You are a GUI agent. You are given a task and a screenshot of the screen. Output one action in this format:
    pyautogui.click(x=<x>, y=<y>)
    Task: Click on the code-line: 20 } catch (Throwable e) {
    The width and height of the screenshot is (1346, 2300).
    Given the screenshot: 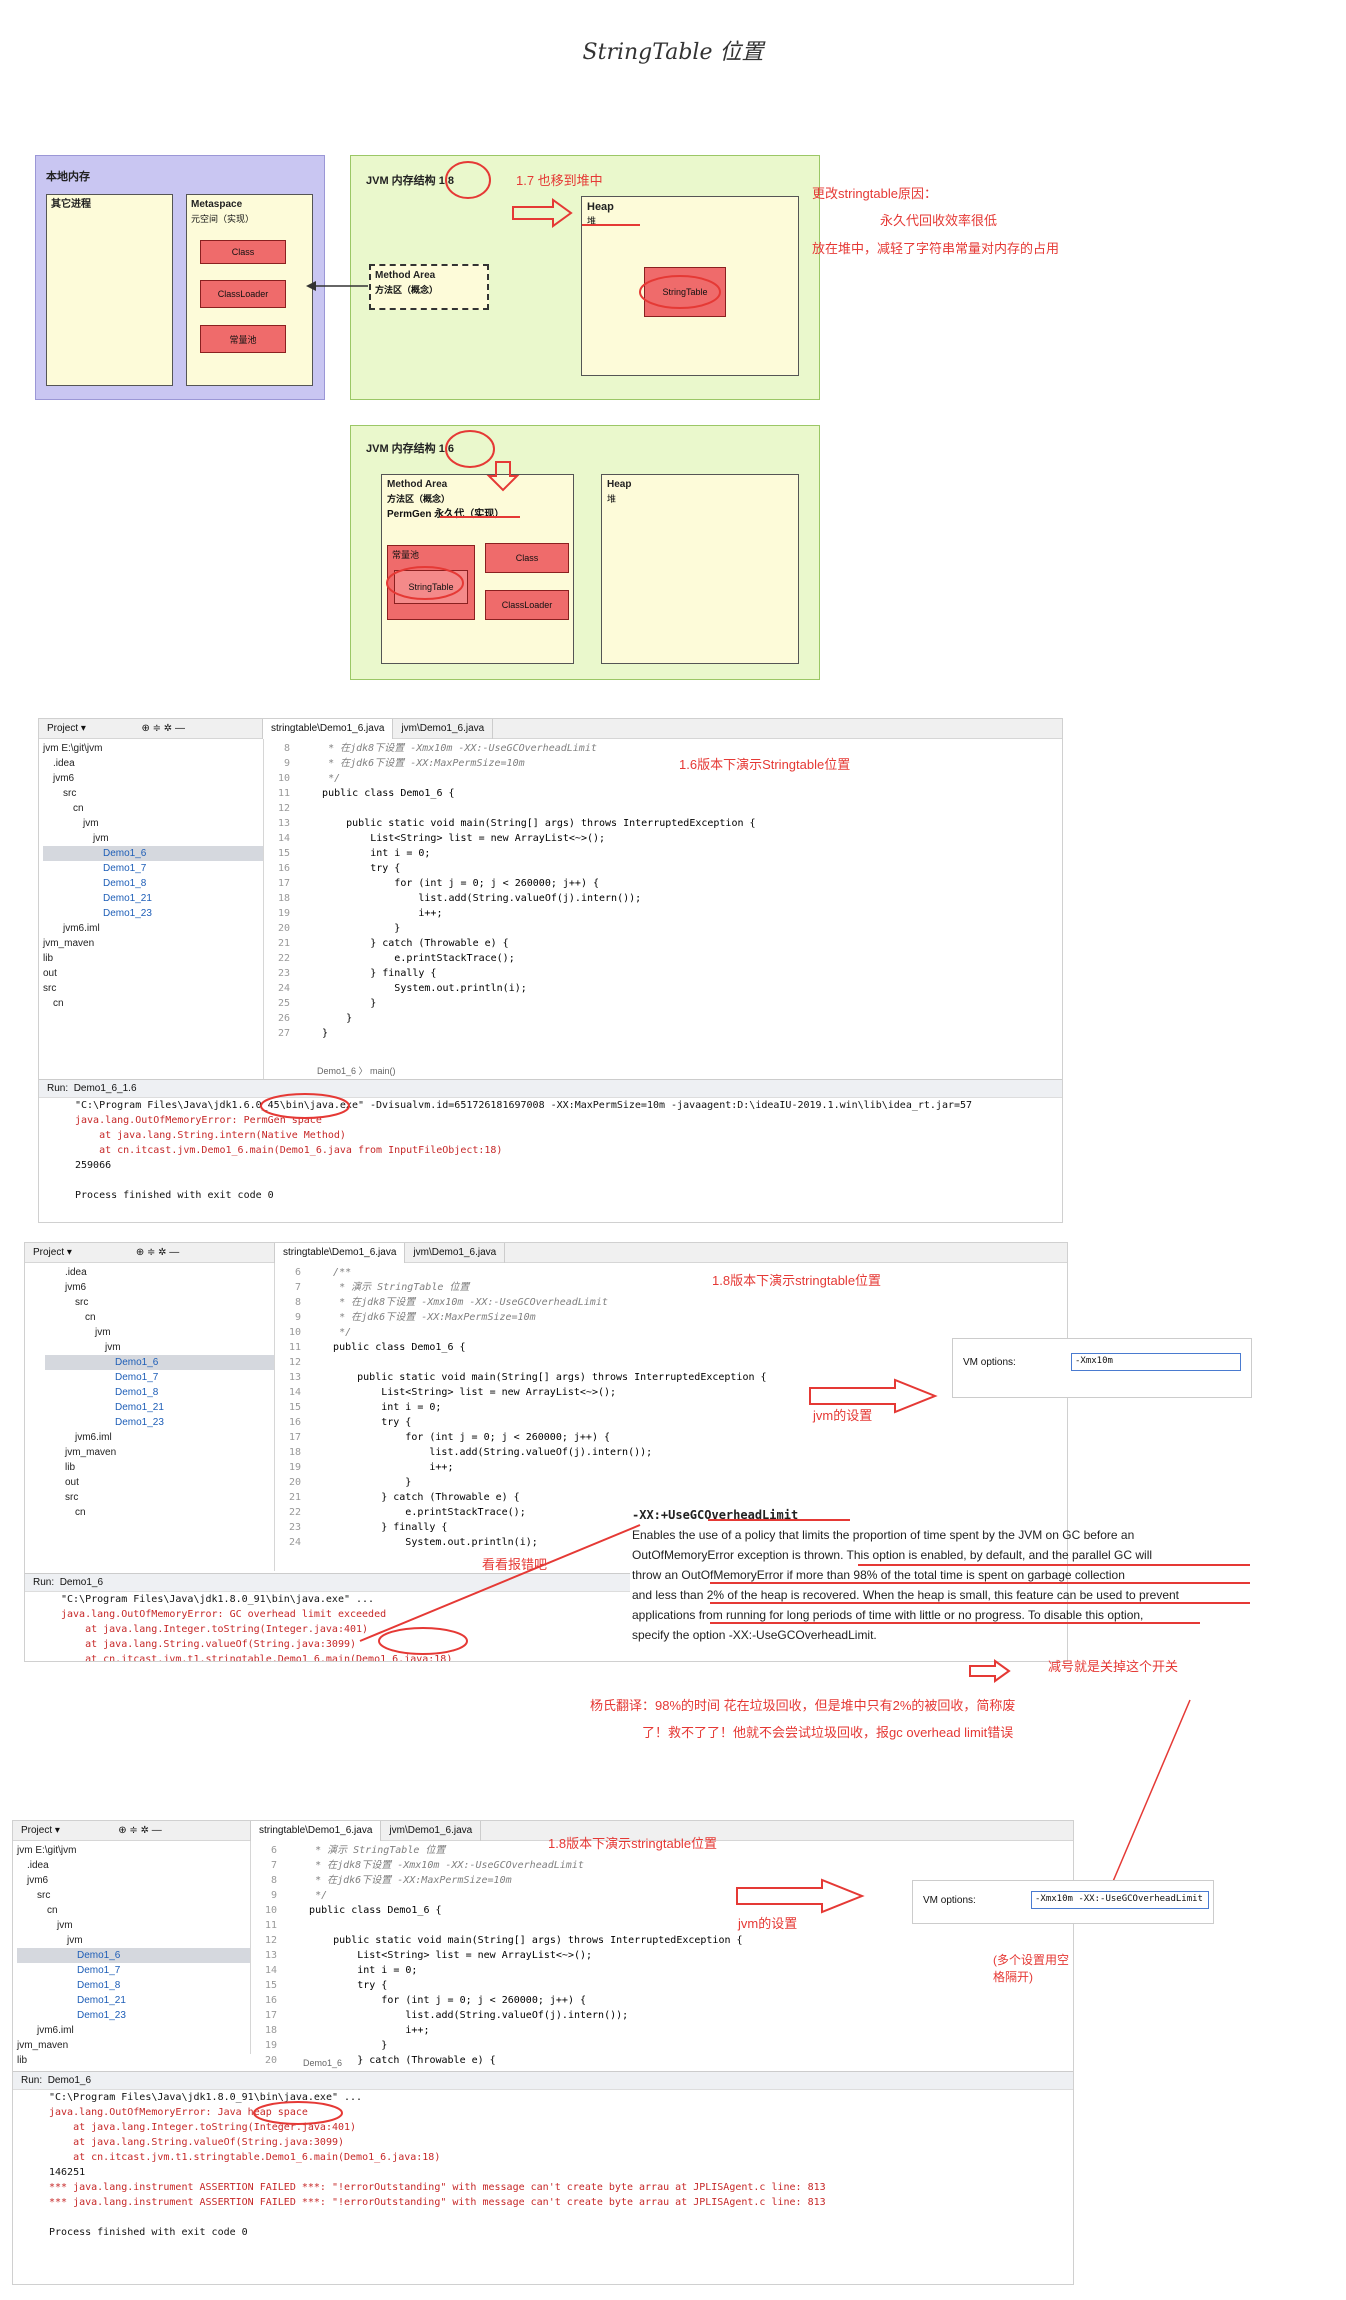 What is the action you would take?
    pyautogui.click(x=662, y=2060)
    